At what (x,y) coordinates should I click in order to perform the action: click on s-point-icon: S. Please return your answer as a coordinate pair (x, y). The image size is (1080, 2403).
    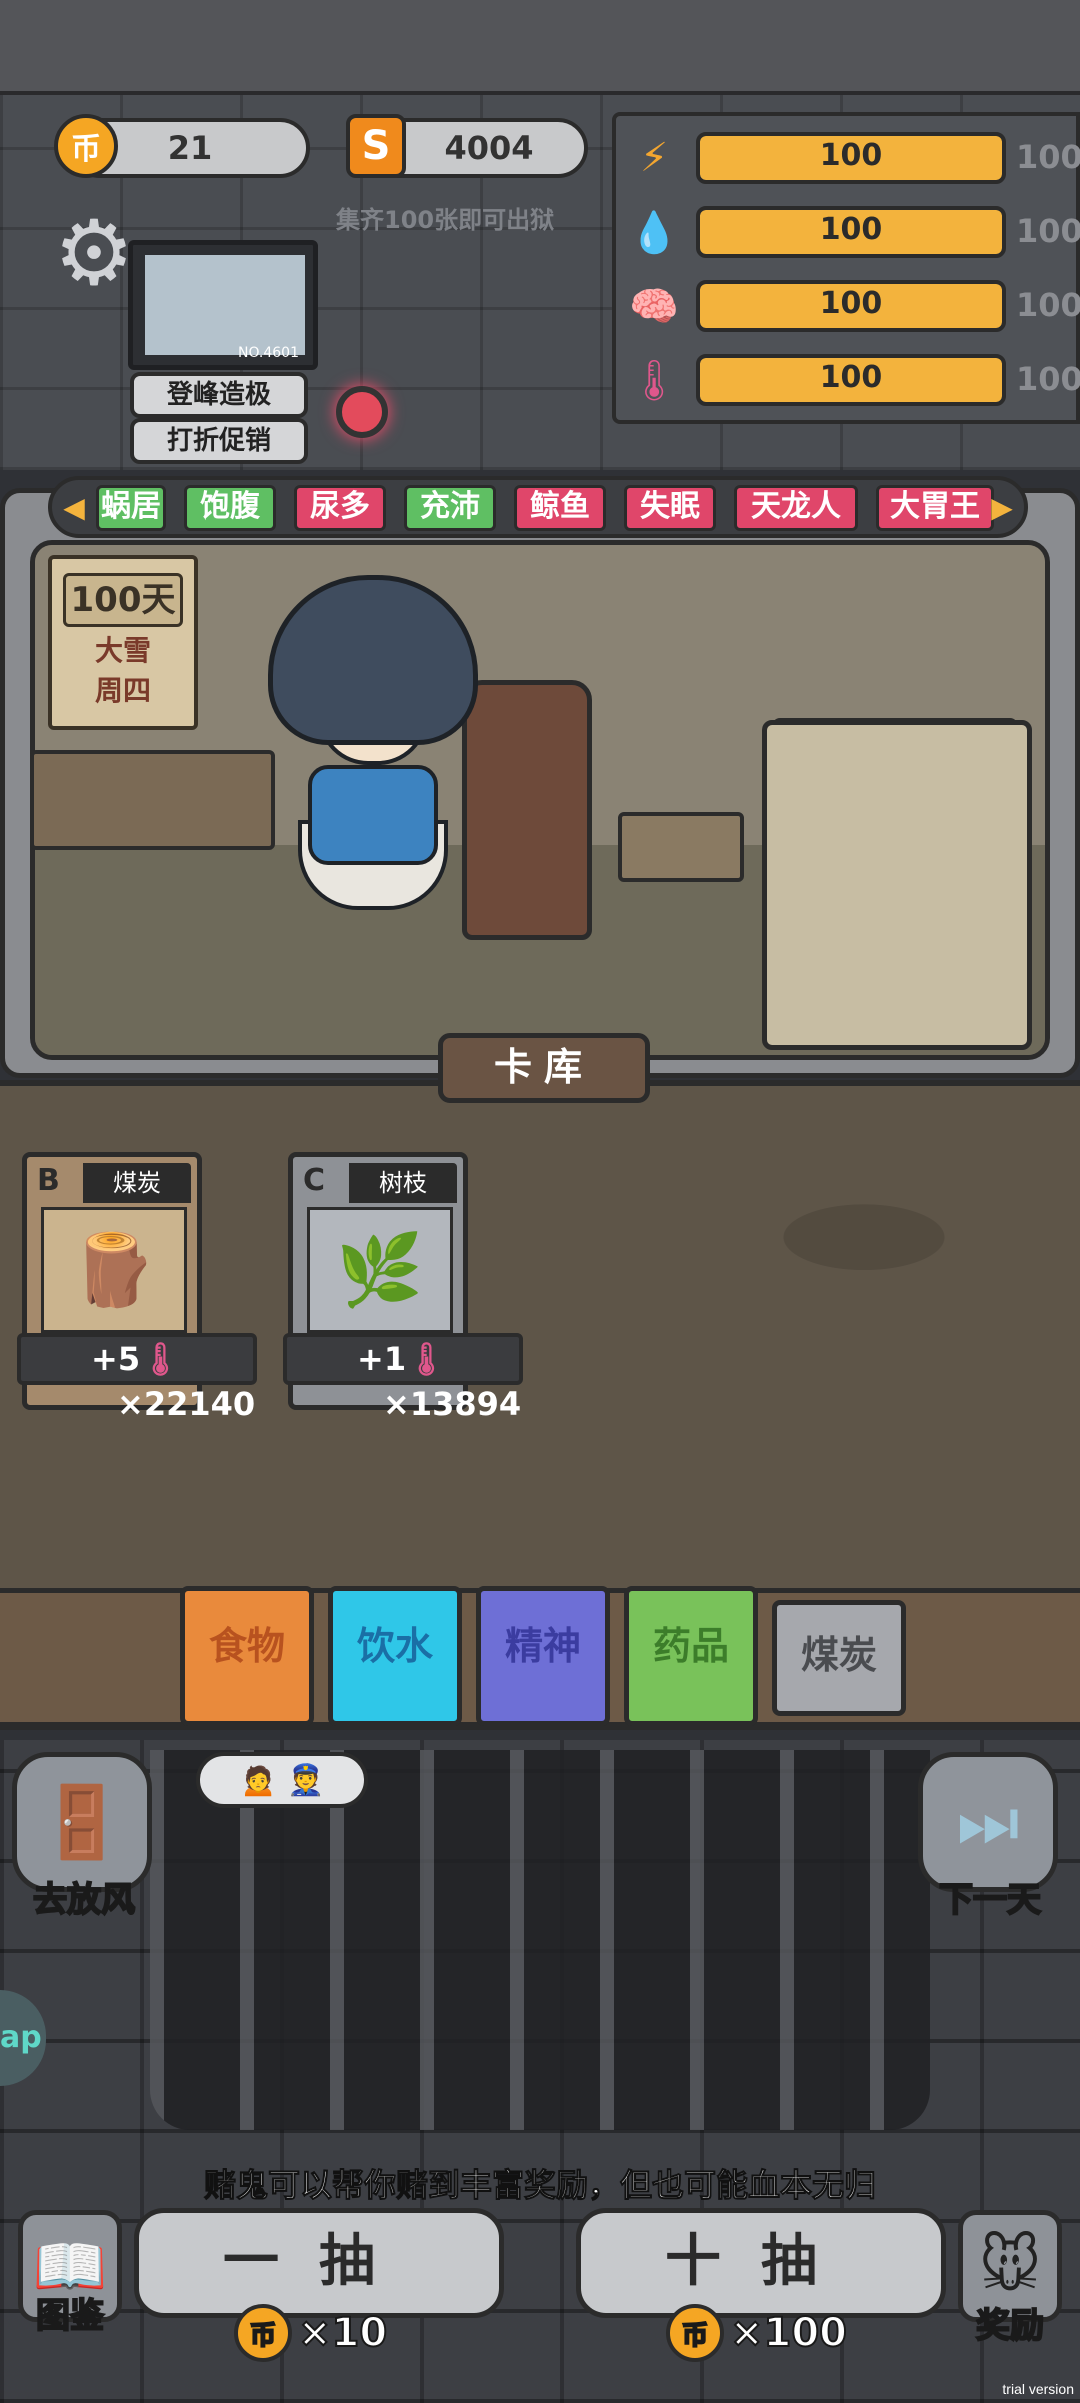
    Looking at the image, I should click on (376, 146).